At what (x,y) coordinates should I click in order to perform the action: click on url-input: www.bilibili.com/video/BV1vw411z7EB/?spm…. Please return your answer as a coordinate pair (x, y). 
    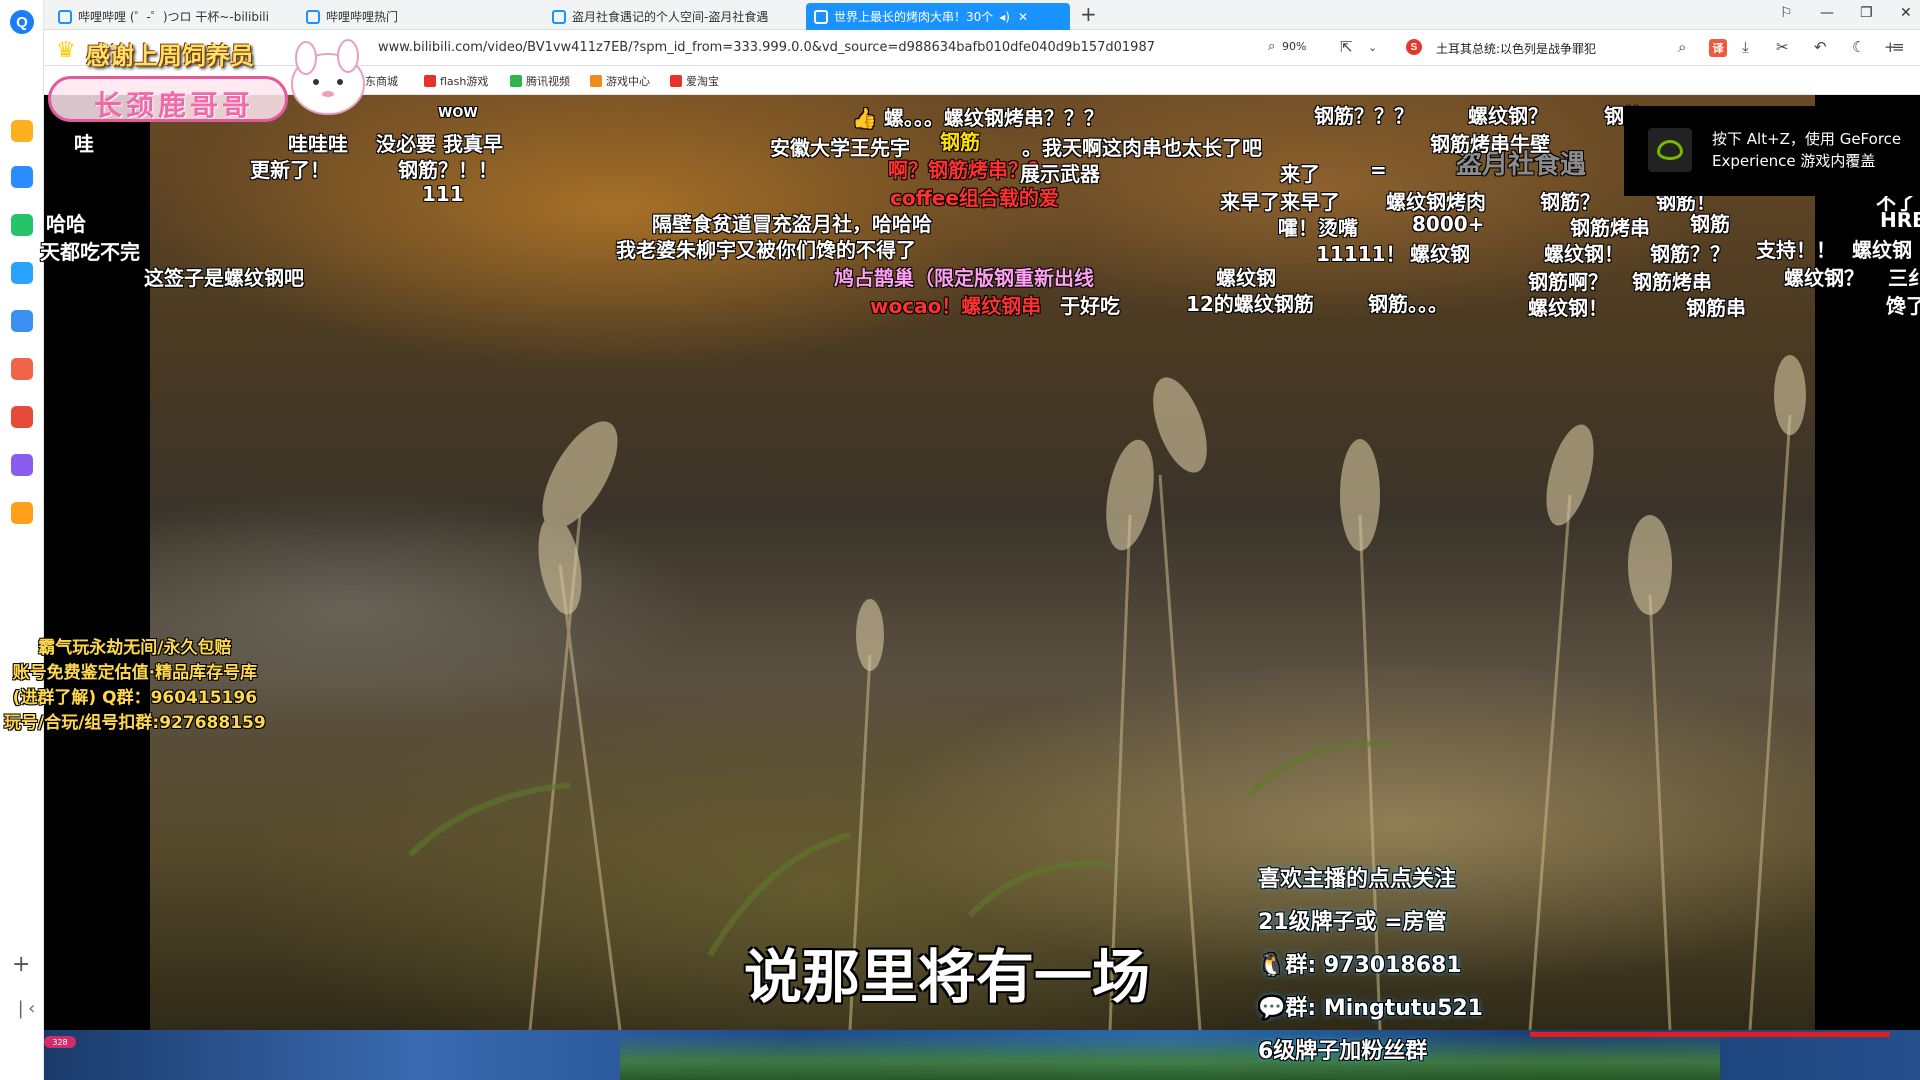
    Looking at the image, I should click on (766, 47).